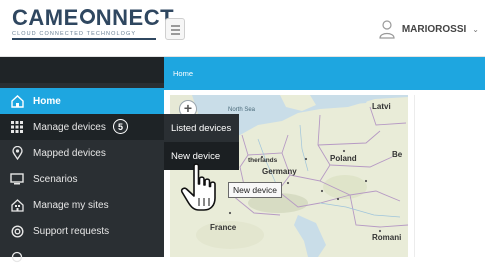 The height and width of the screenshot is (270, 485). I want to click on logo-wordmark: CAME NNECT, so click(93, 17).